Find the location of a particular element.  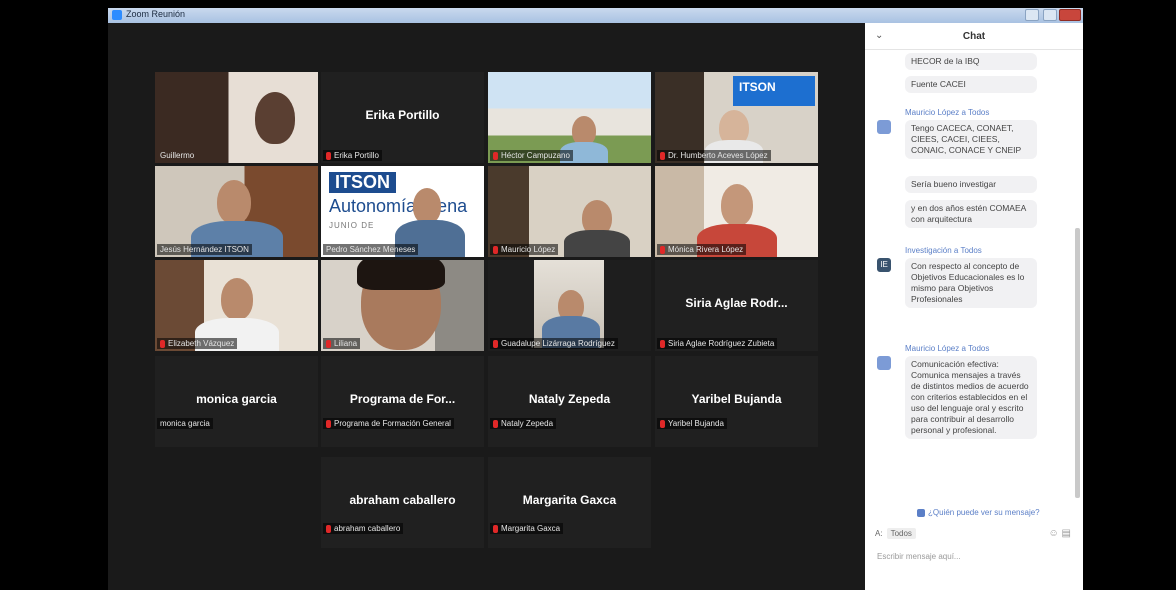

participant-display-name: Margarita Gaxca is located at coordinates (569, 500).